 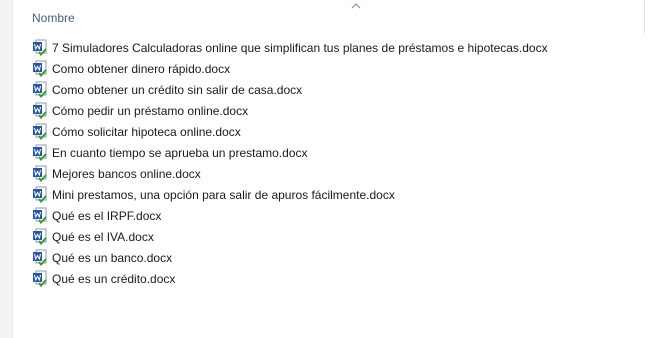 I want to click on file-row: Qué es el IVA.docx, so click(x=336, y=236).